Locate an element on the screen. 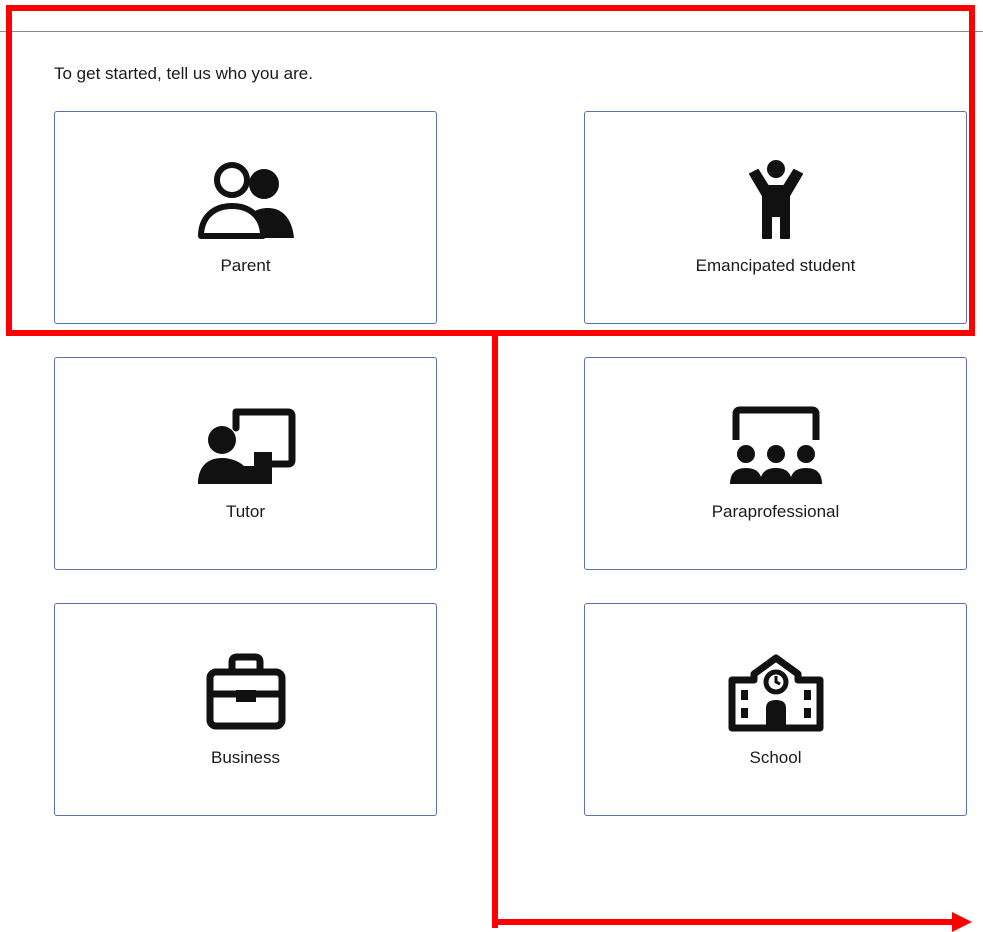  role-card-business: Business is located at coordinates (245, 709).